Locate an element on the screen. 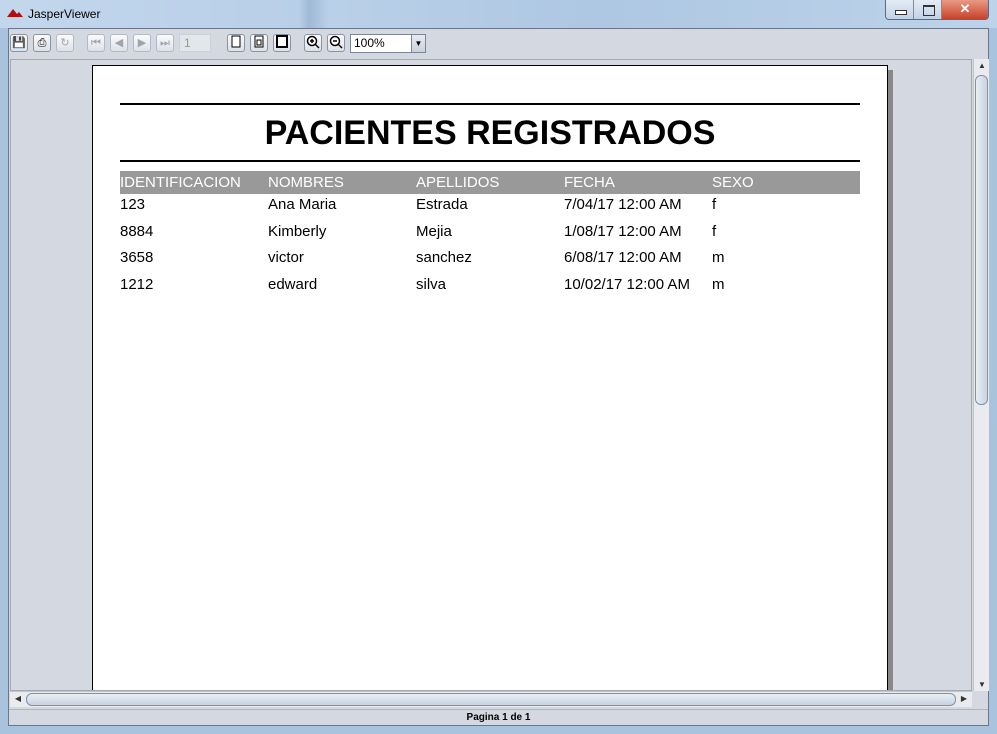 The image size is (997, 734). horizontal-scrollbar: ◀ ▶ is located at coordinates (491, 699).